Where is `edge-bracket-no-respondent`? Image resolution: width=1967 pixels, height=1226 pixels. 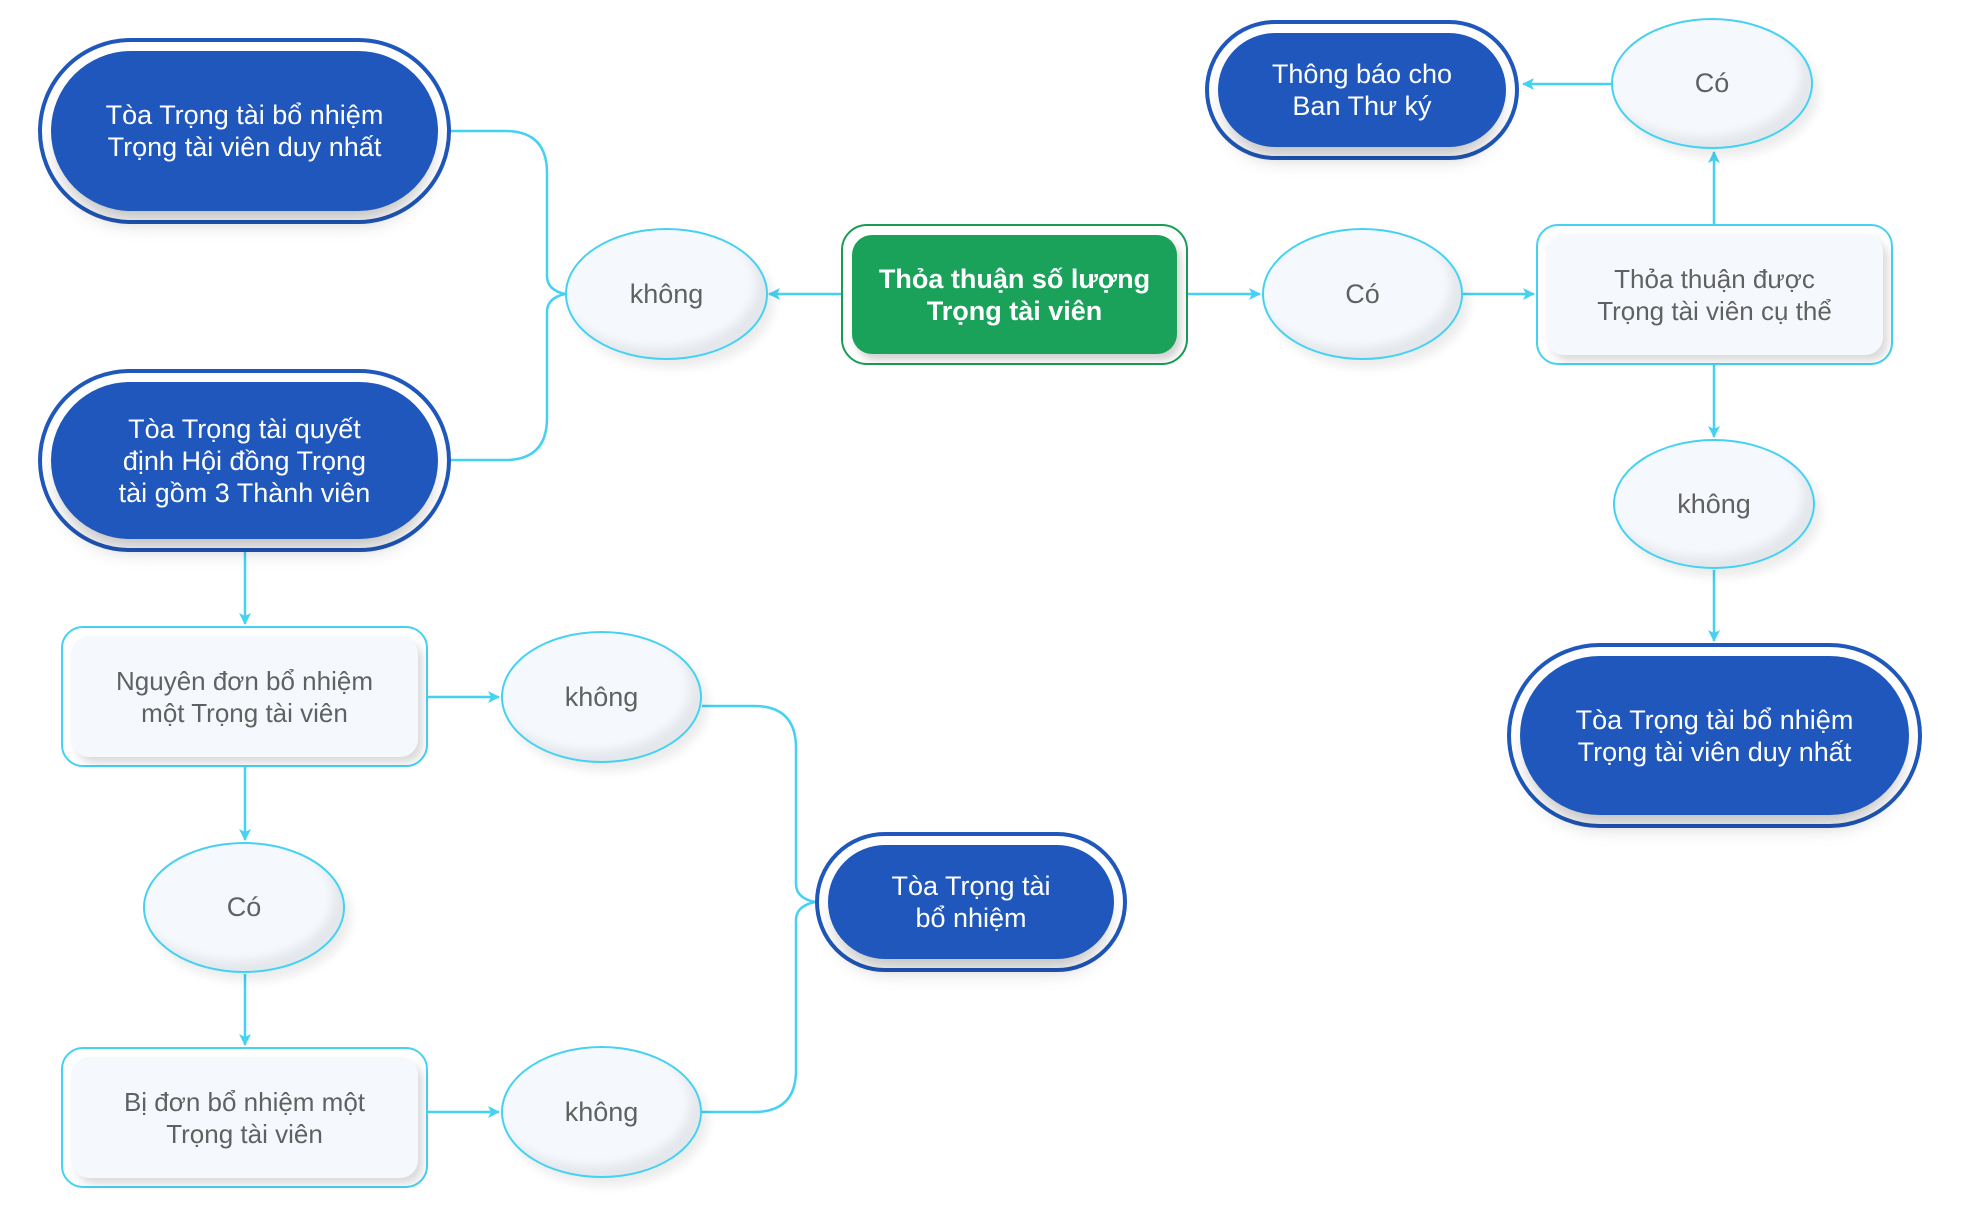
edge-bracket-no-respondent is located at coordinates (759, 1007).